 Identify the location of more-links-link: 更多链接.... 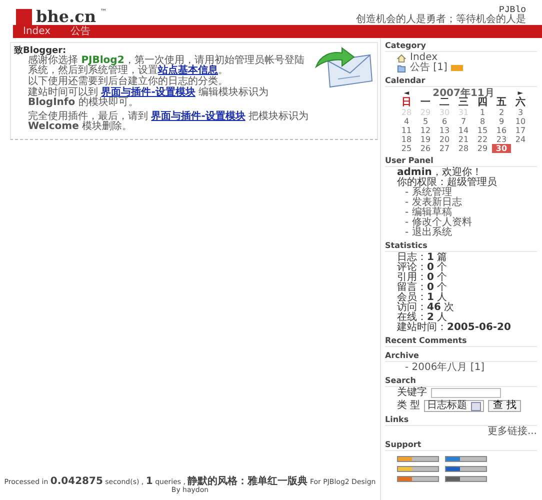
(512, 431).